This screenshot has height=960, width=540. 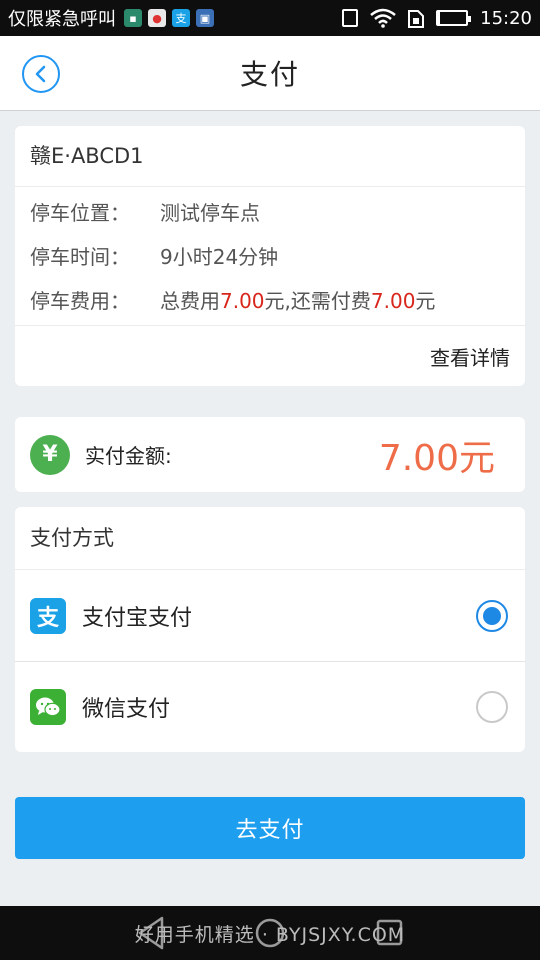 I want to click on alipay-icon: 支, so click(x=48, y=615).